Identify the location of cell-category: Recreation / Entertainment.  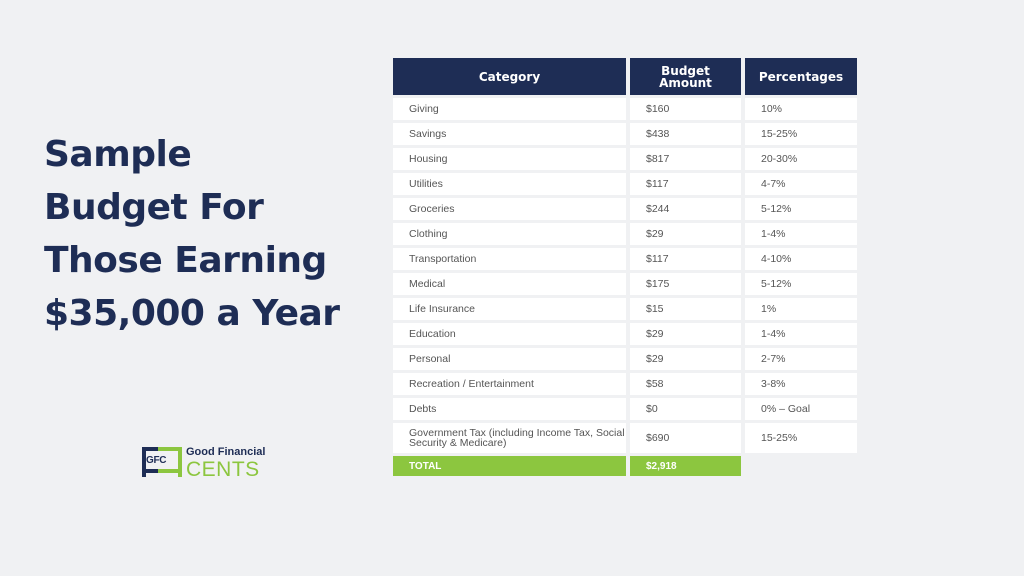
(509, 384).